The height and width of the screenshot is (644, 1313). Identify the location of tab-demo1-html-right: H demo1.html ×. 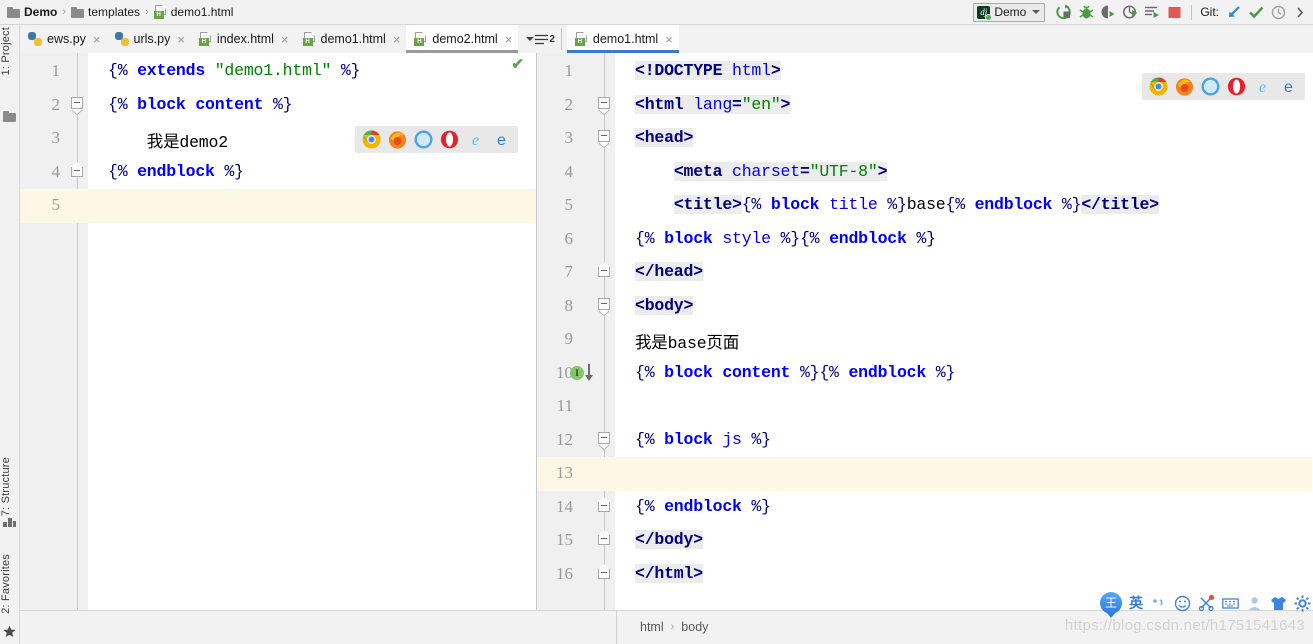
(622, 39).